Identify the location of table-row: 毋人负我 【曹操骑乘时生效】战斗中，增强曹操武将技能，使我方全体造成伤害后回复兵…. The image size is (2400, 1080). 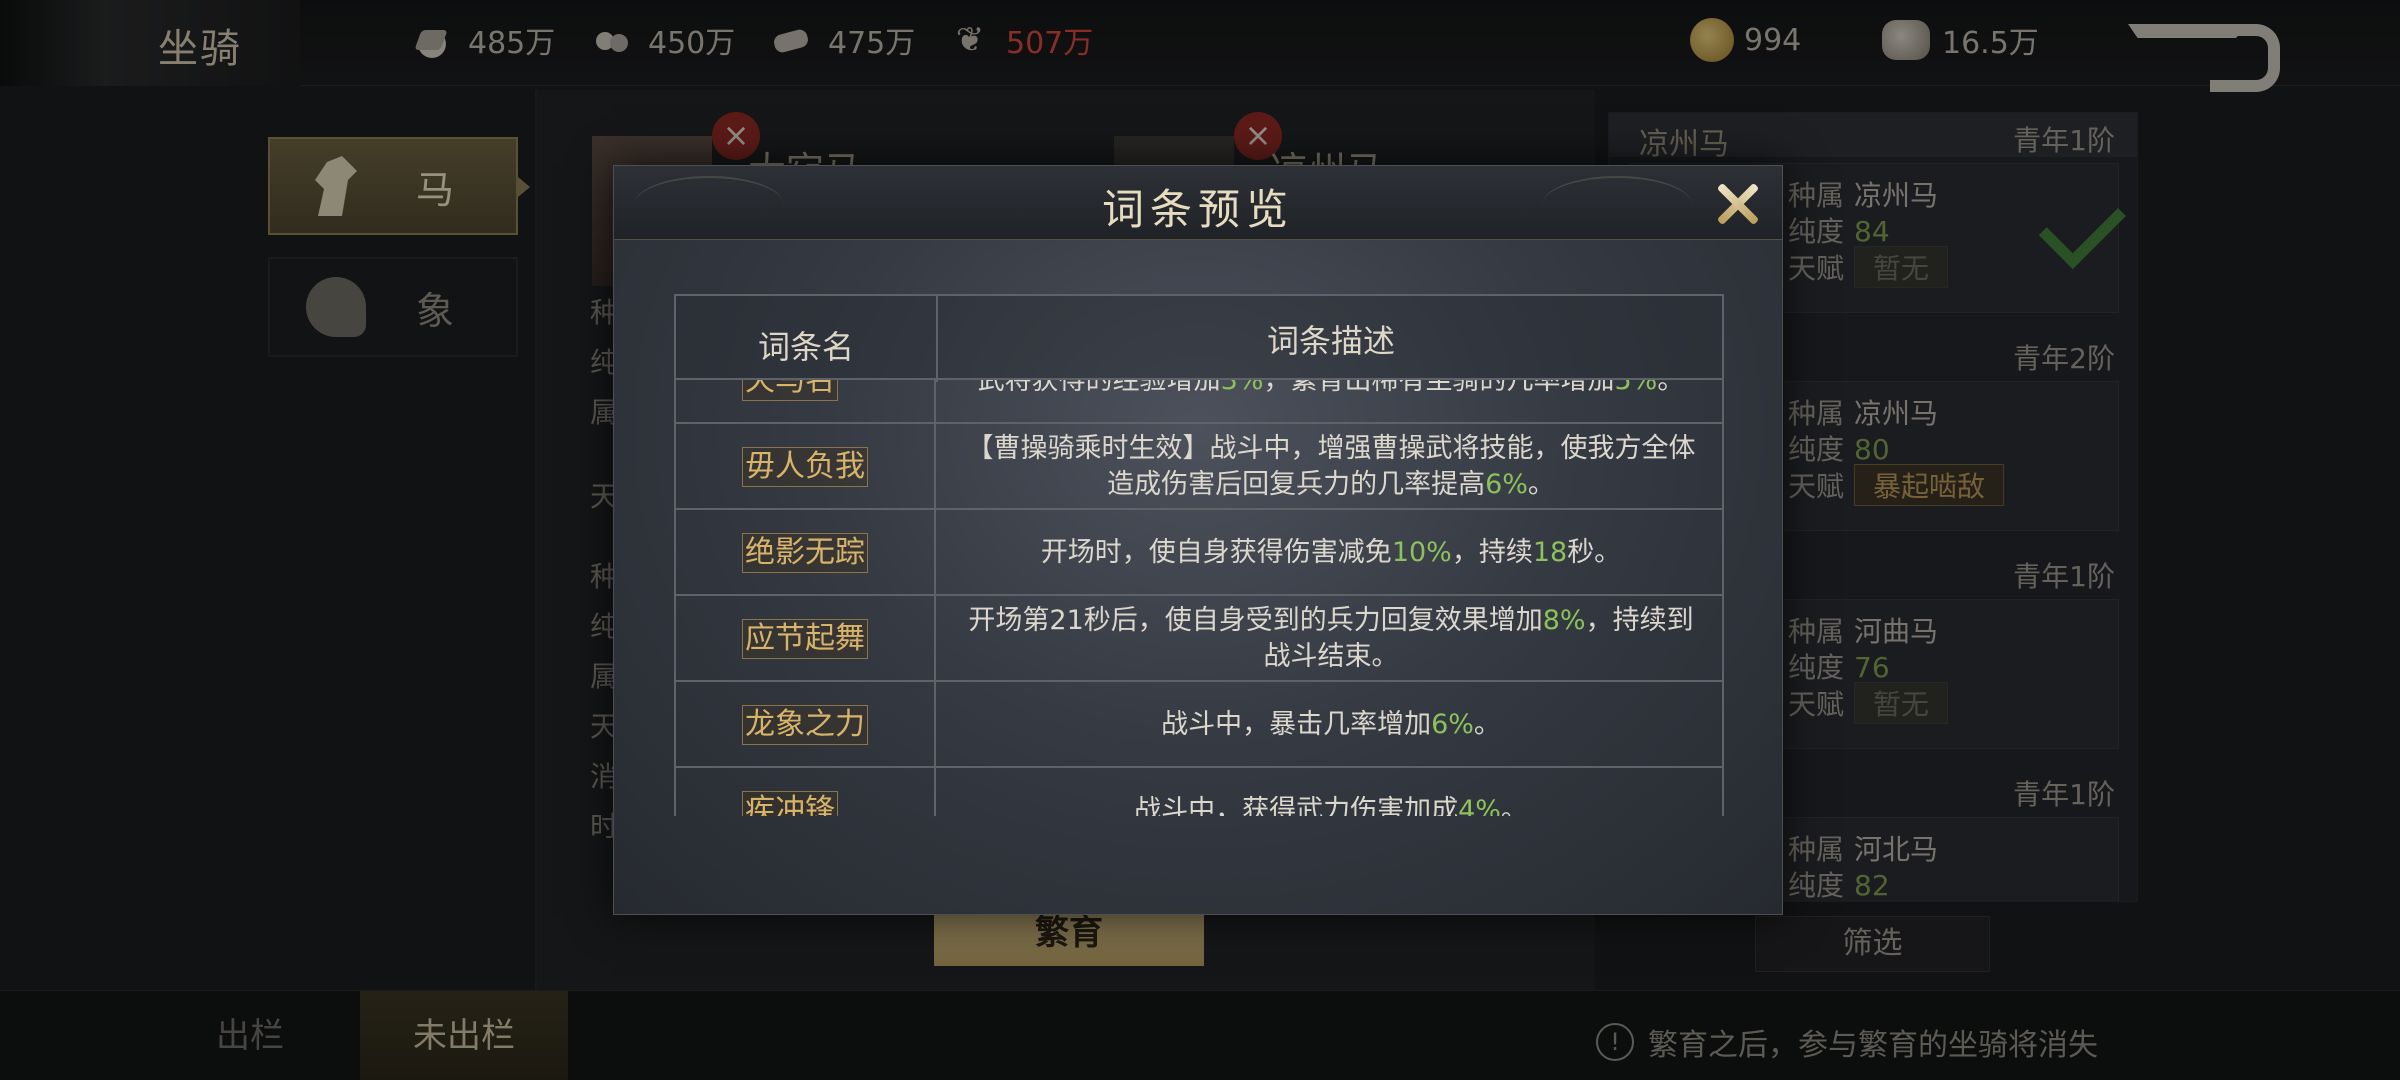
(1199, 467).